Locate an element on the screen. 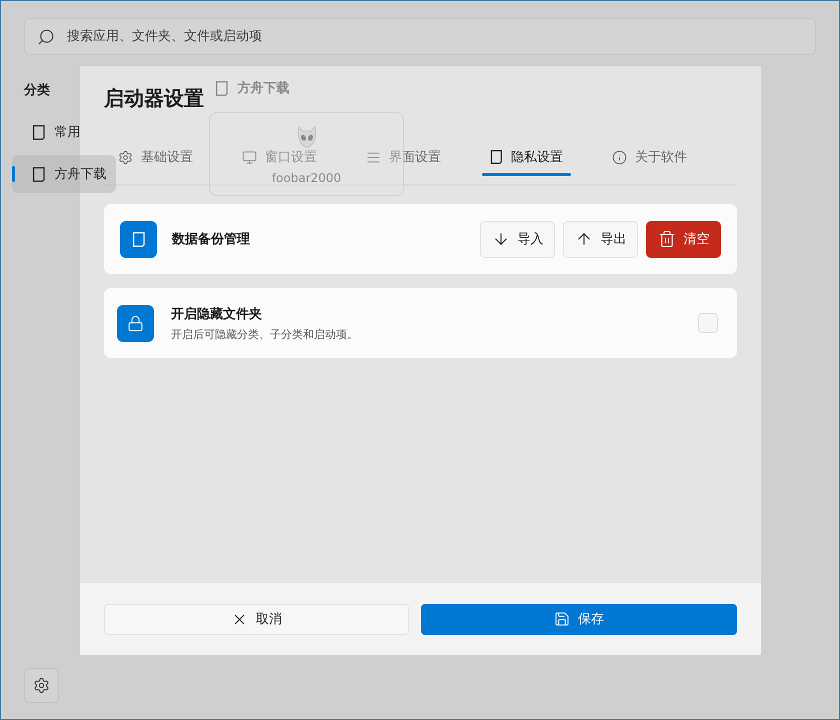 The width and height of the screenshot is (840, 720). clear-button: 清空 is located at coordinates (683, 239).